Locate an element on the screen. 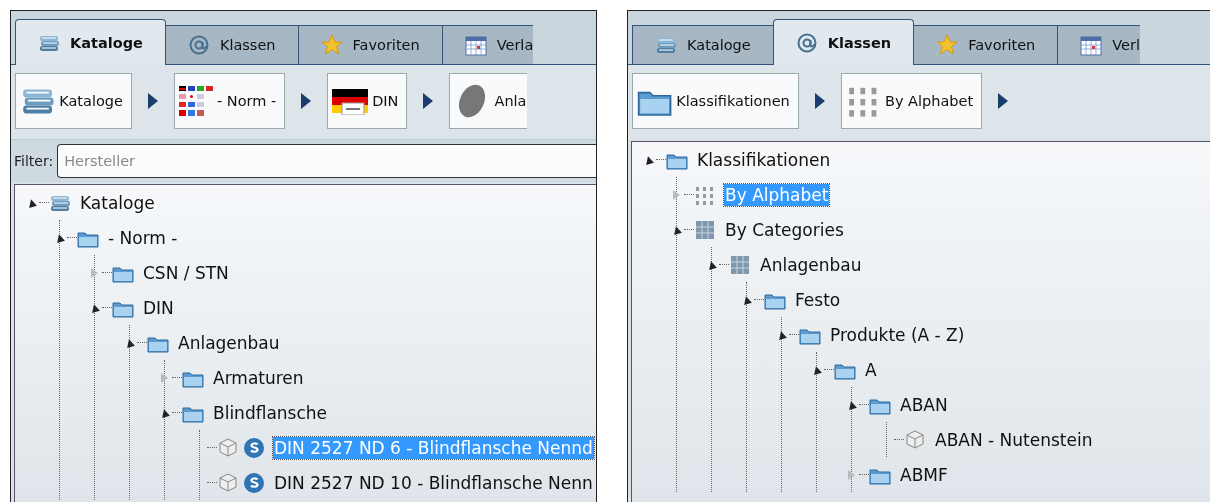  tree-item: ABMF is located at coordinates (924, 474).